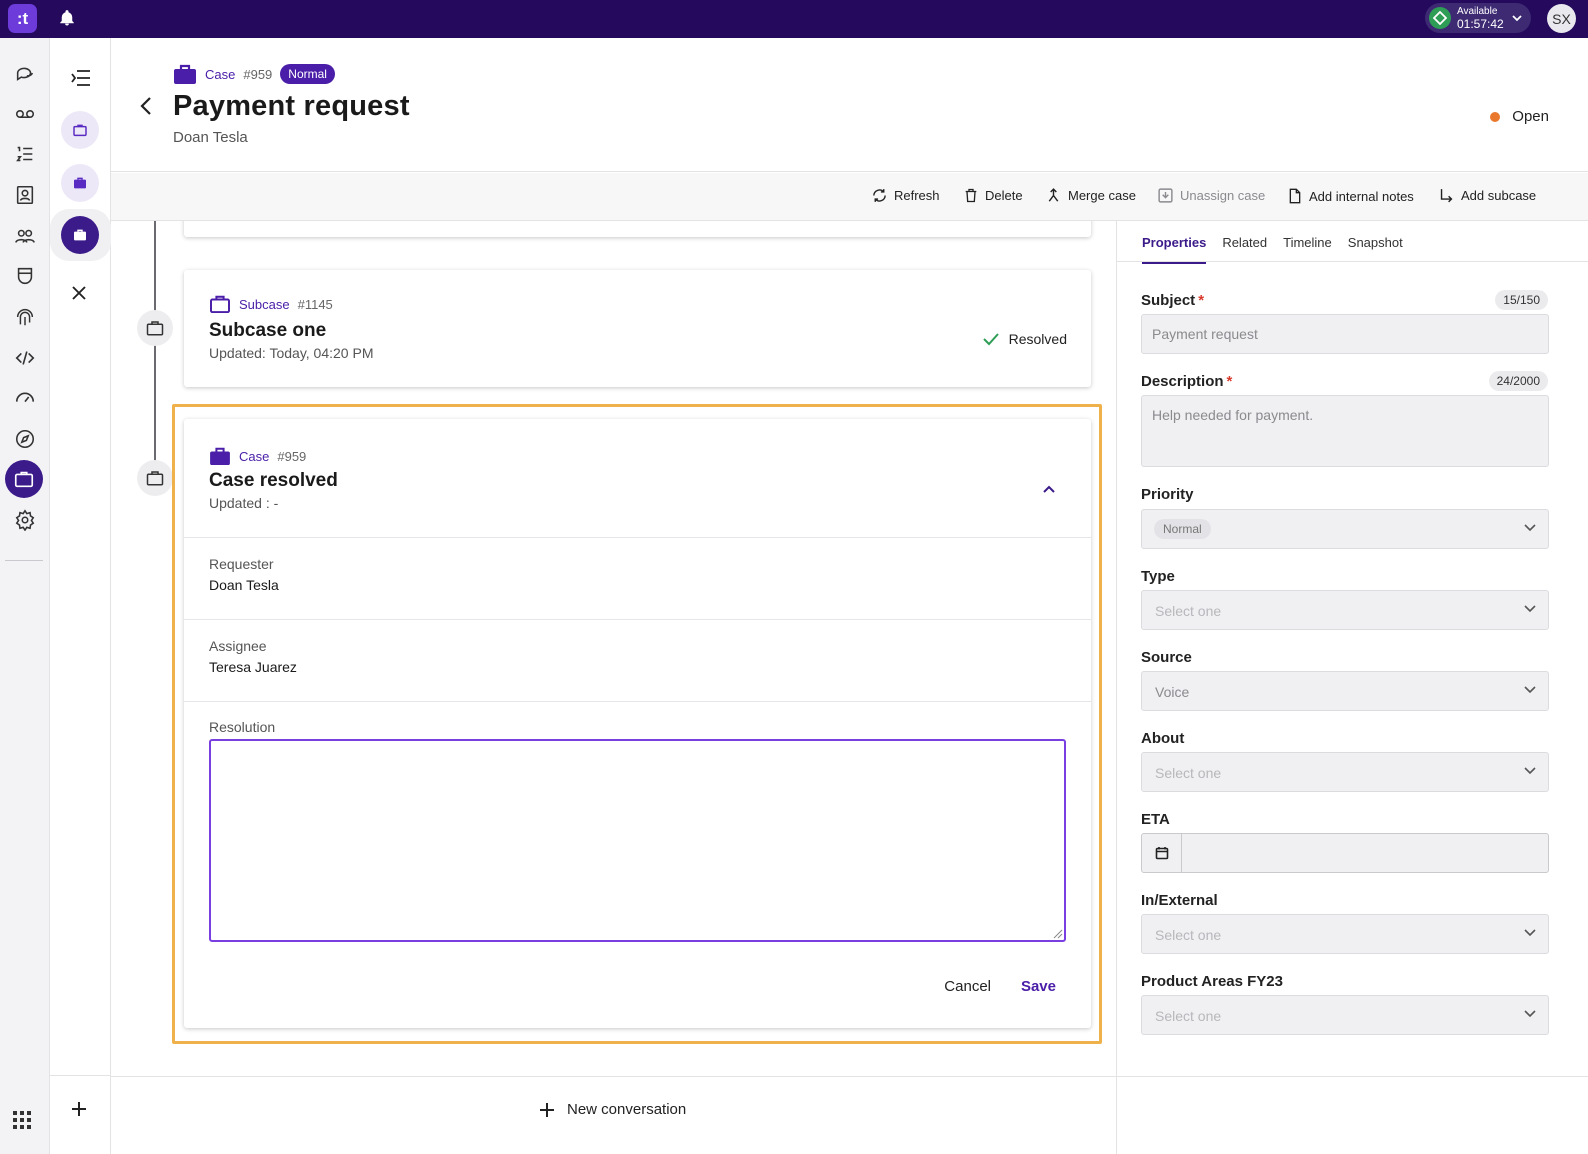 Image resolution: width=1588 pixels, height=1154 pixels. Describe the element at coordinates (1345, 853) in the screenshot. I see `eta-date-input` at that location.